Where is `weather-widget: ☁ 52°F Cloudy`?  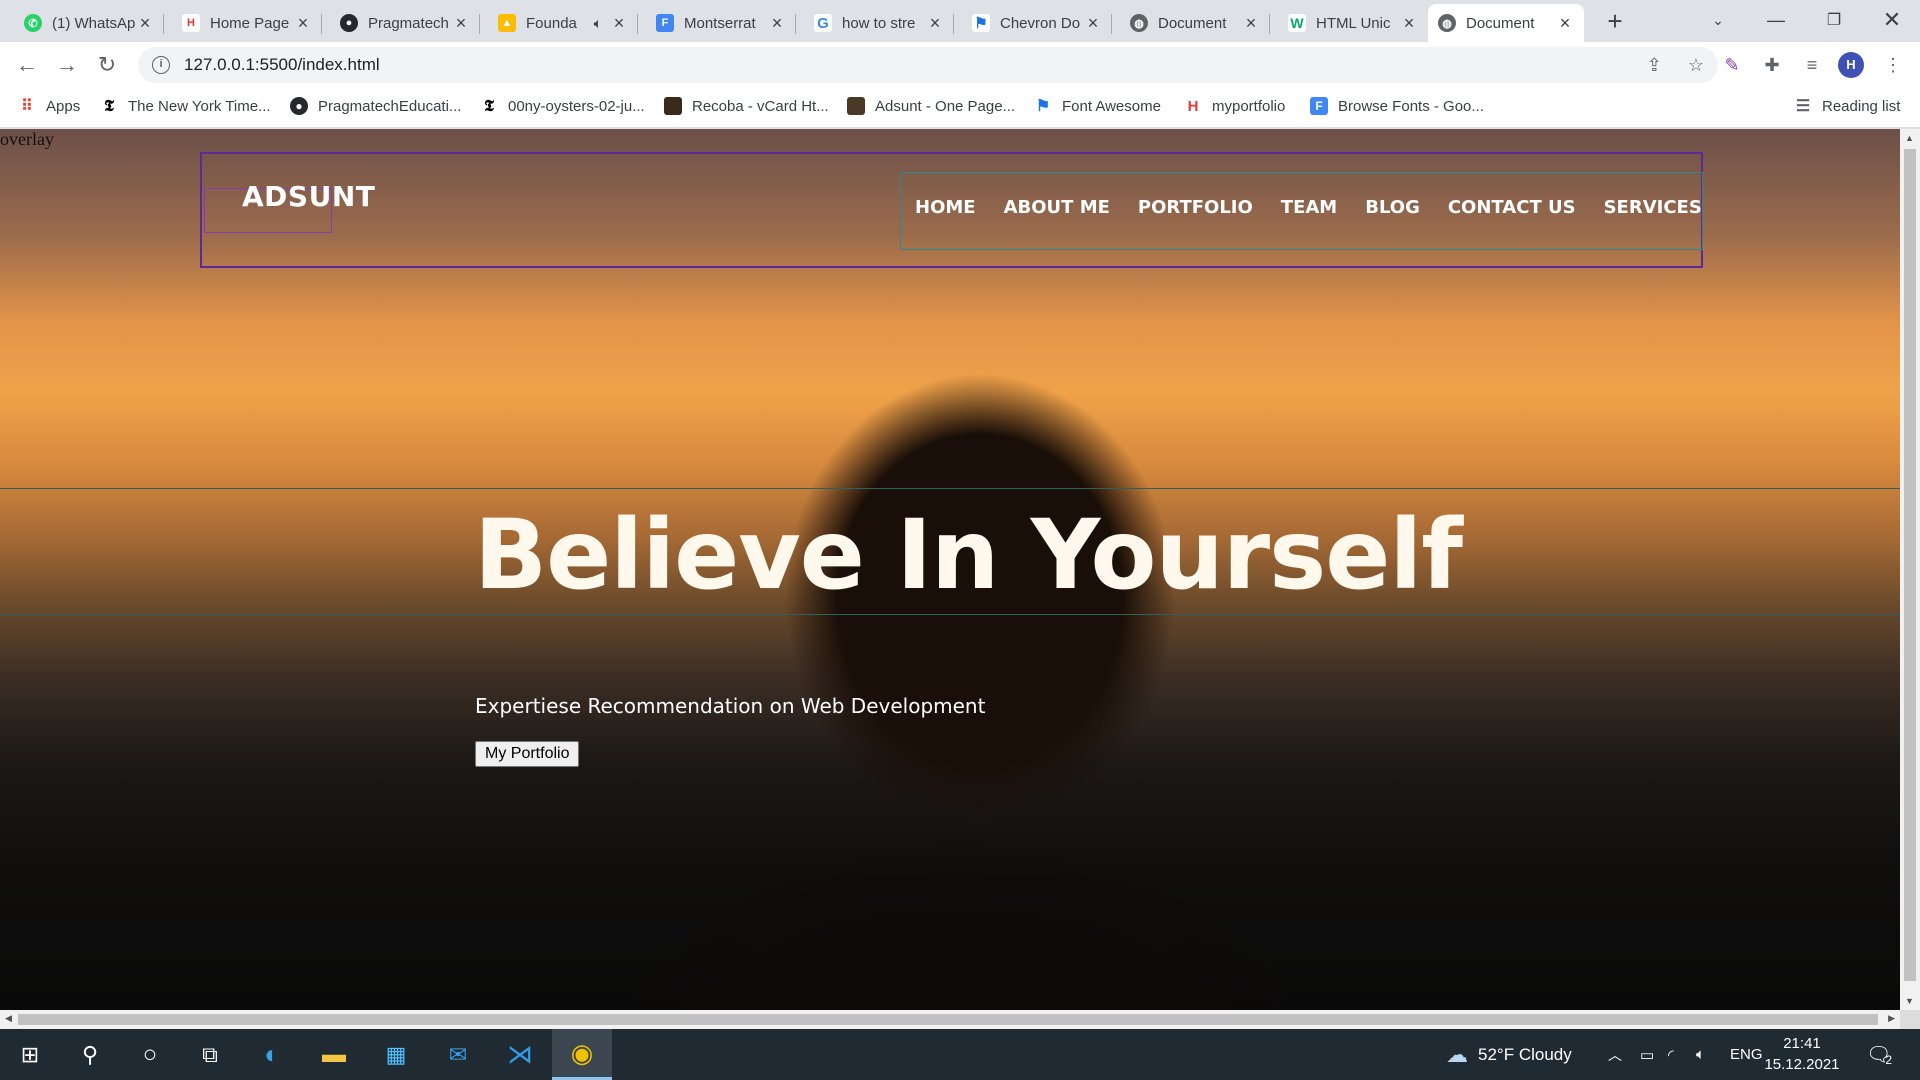
weather-widget: ☁ 52°F Cloudy is located at coordinates (1509, 1054).